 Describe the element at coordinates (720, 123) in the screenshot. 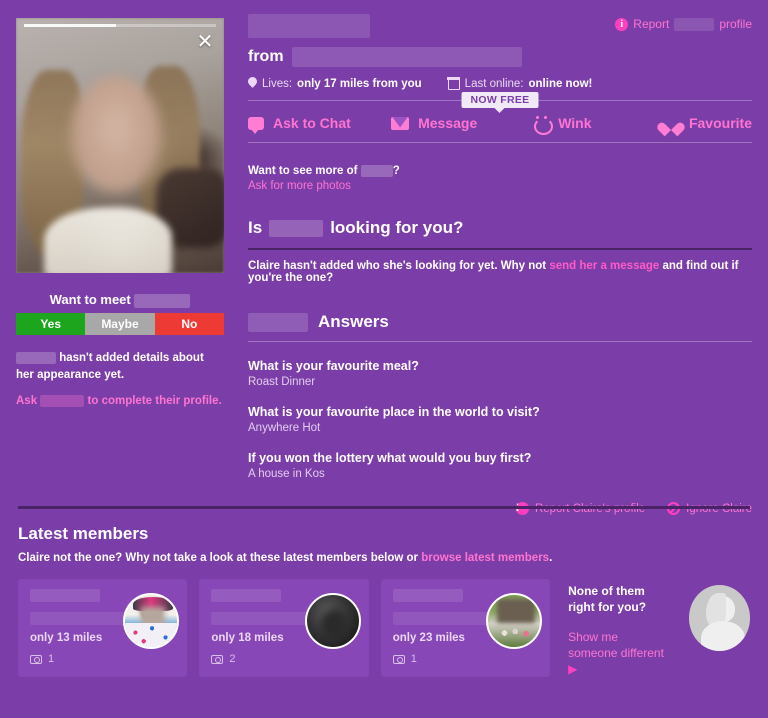

I see `favourite-label: Favourite` at that location.